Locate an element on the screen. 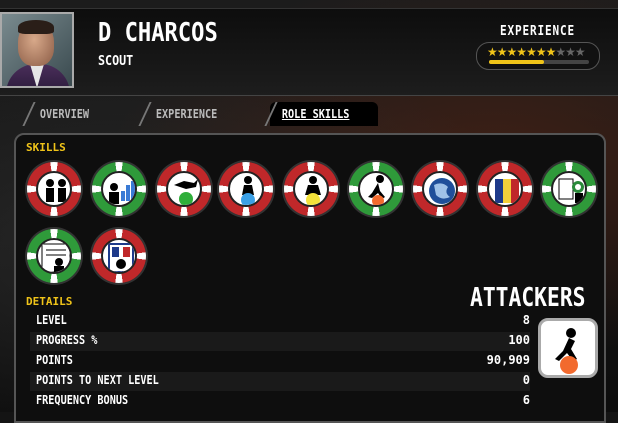  defender-icon is located at coordinates (248, 190).